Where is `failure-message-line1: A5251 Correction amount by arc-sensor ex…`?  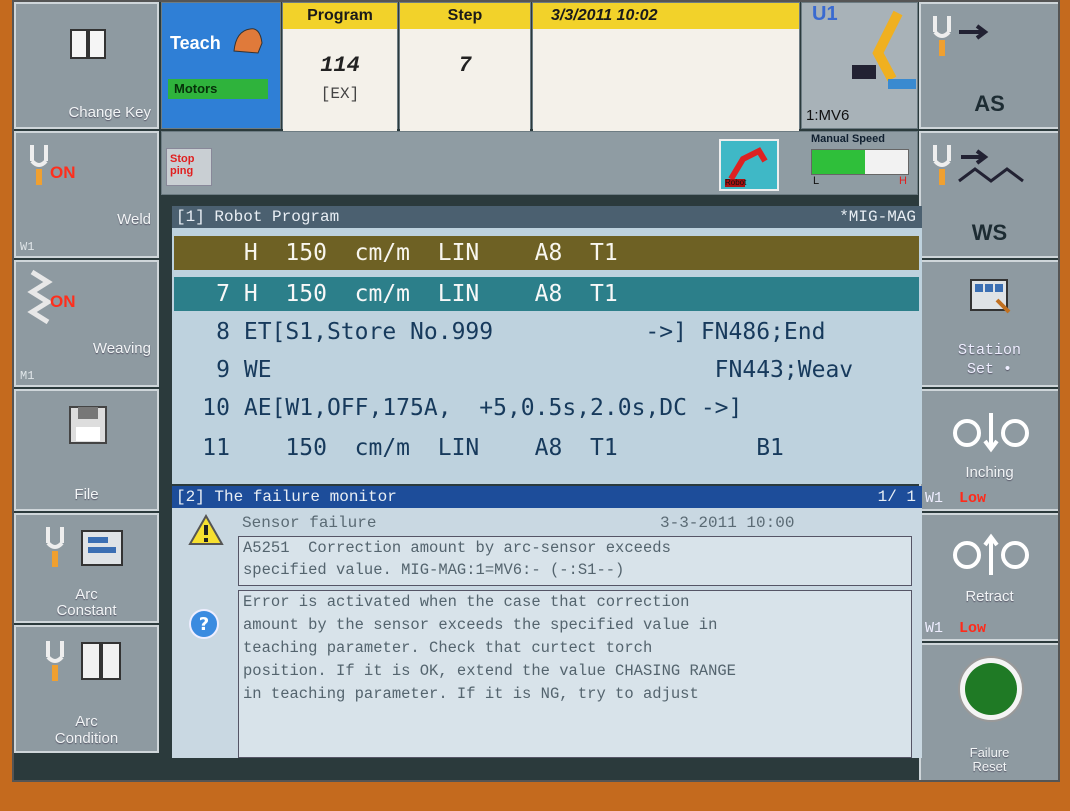
failure-message-line1: A5251 Correction amount by arc-sensor ex… is located at coordinates (457, 548).